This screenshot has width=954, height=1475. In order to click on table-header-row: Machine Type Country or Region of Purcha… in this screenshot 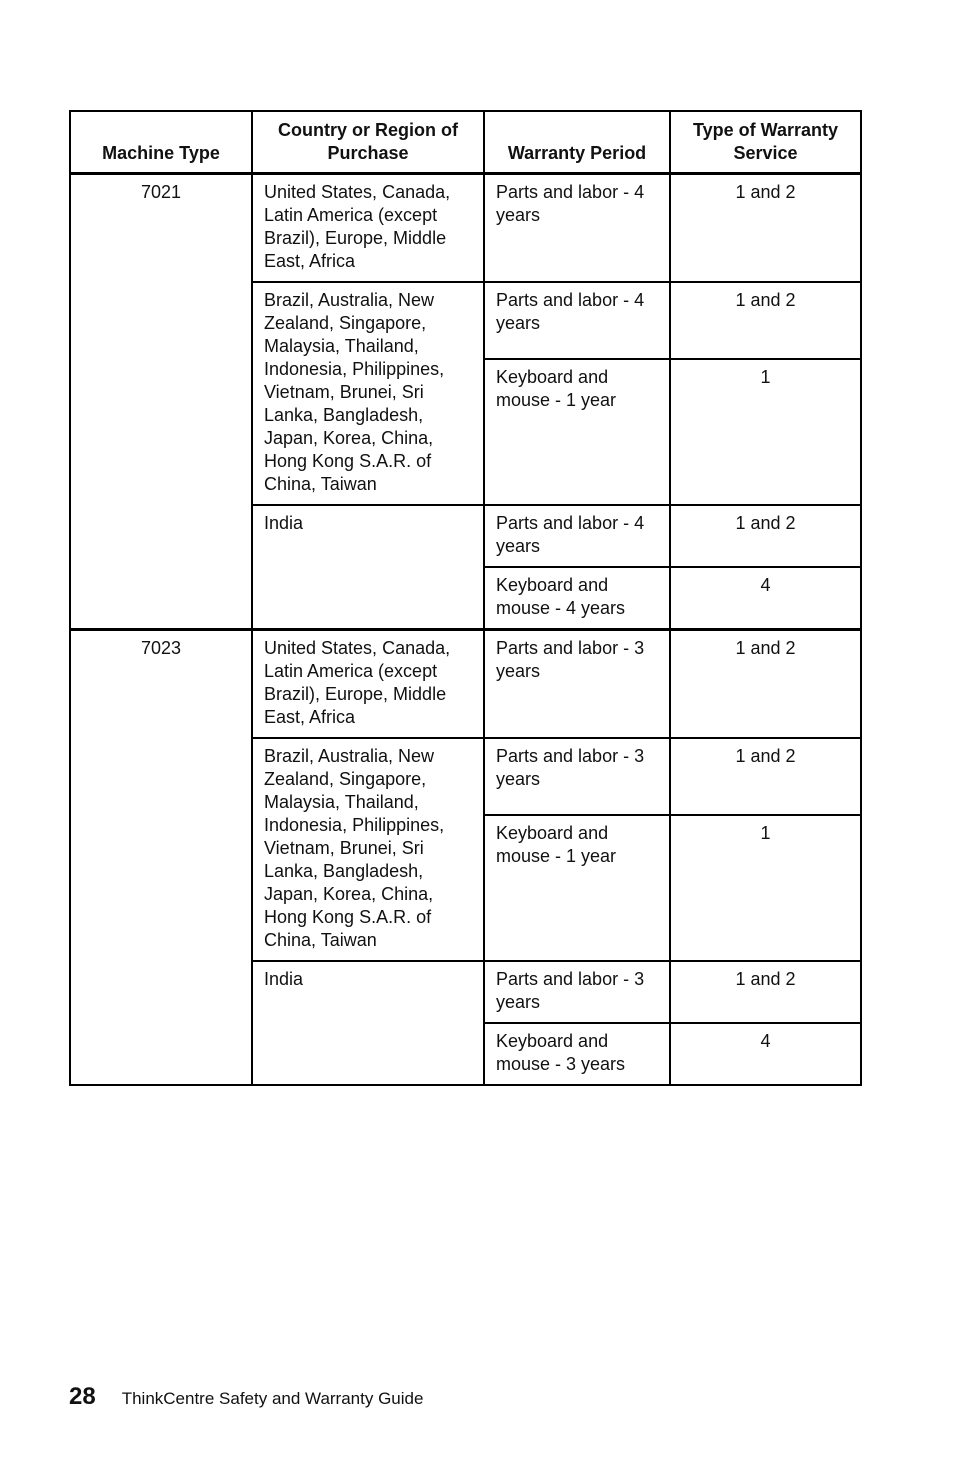, I will do `click(465, 142)`.